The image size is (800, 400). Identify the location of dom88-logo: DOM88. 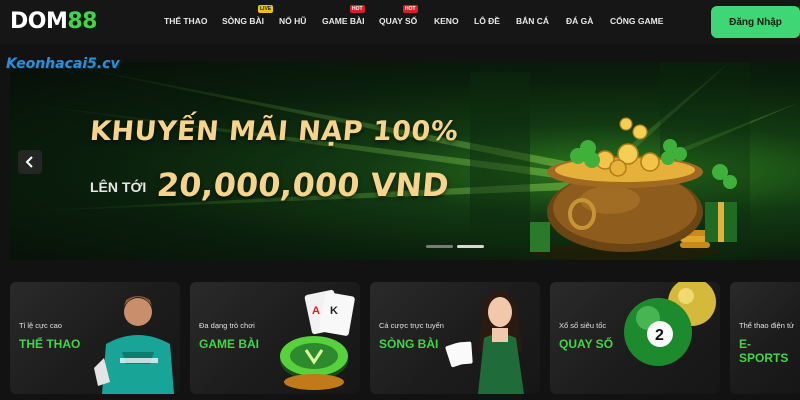
(53, 21).